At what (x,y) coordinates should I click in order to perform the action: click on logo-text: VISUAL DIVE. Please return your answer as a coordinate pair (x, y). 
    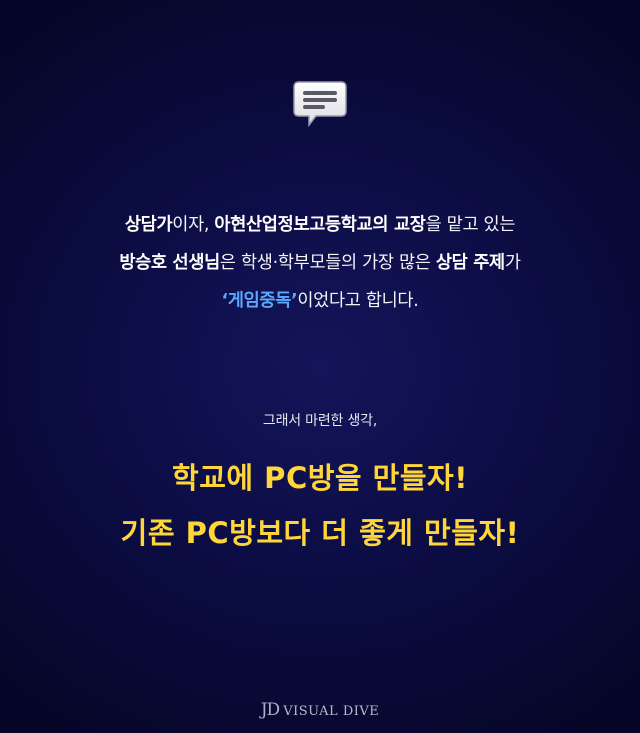
    Looking at the image, I should click on (331, 711).